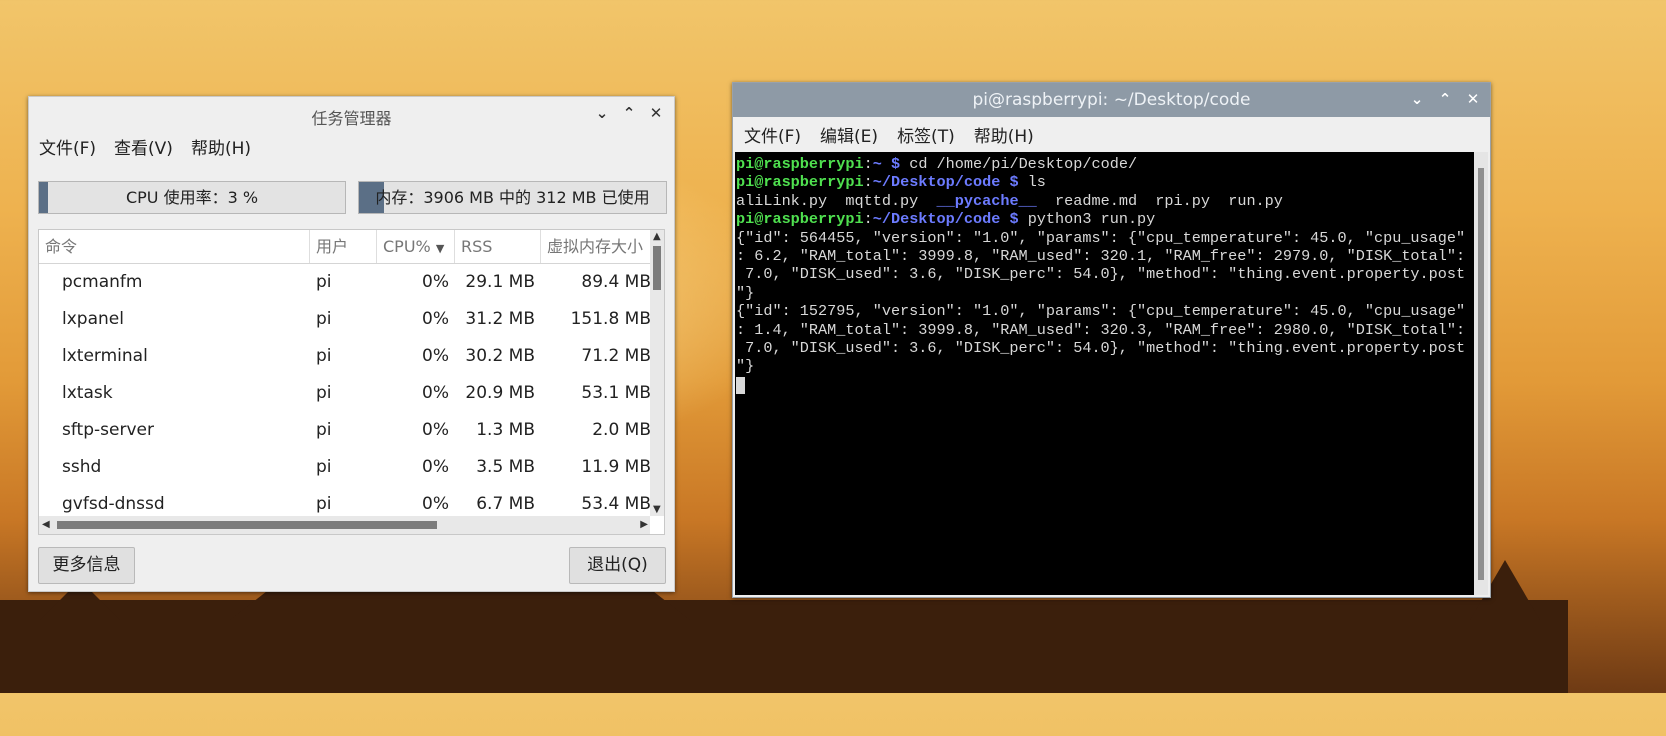 This screenshot has width=1666, height=736. I want to click on terminal-line: pi@raspberrypi:~/Desktop/code $ ls, so click(891, 182).